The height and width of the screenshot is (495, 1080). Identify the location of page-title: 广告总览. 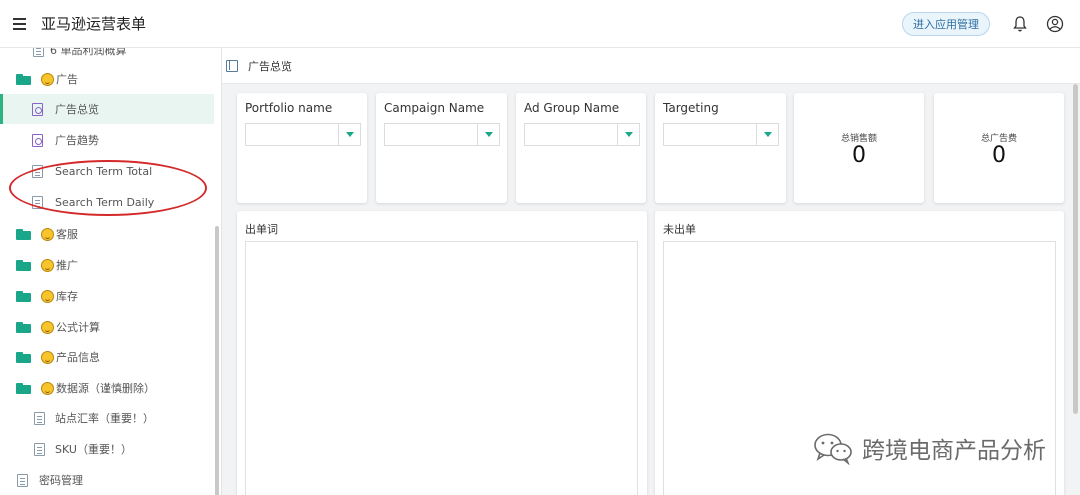
(270, 66).